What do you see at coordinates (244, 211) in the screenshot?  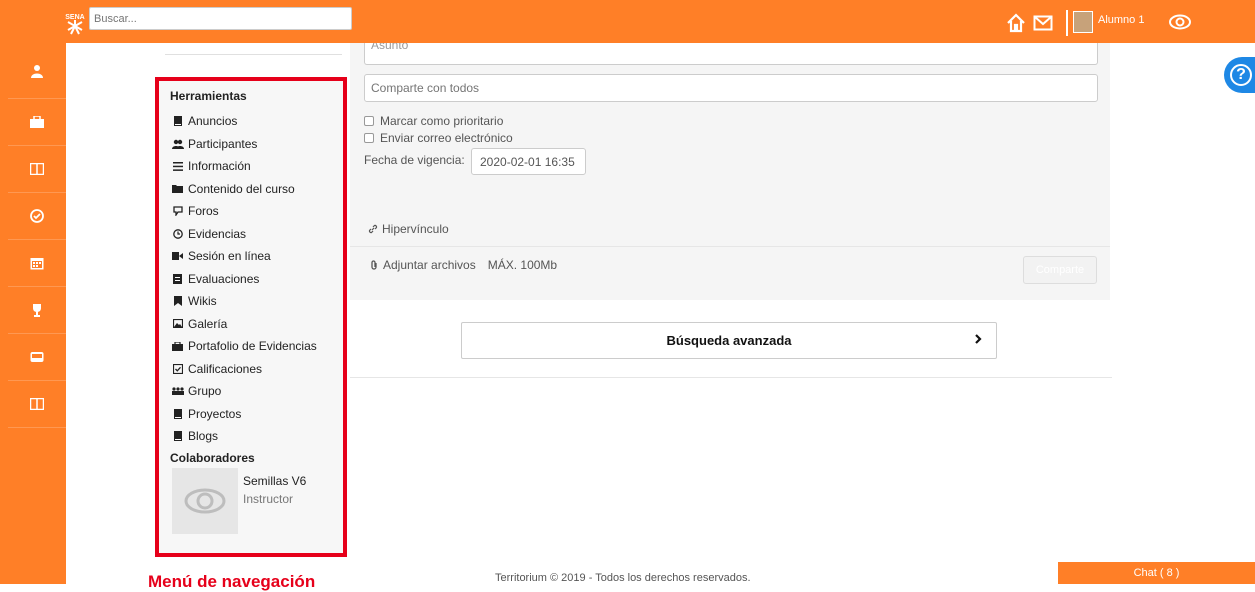 I see `tool-item-foros: Foros` at bounding box center [244, 211].